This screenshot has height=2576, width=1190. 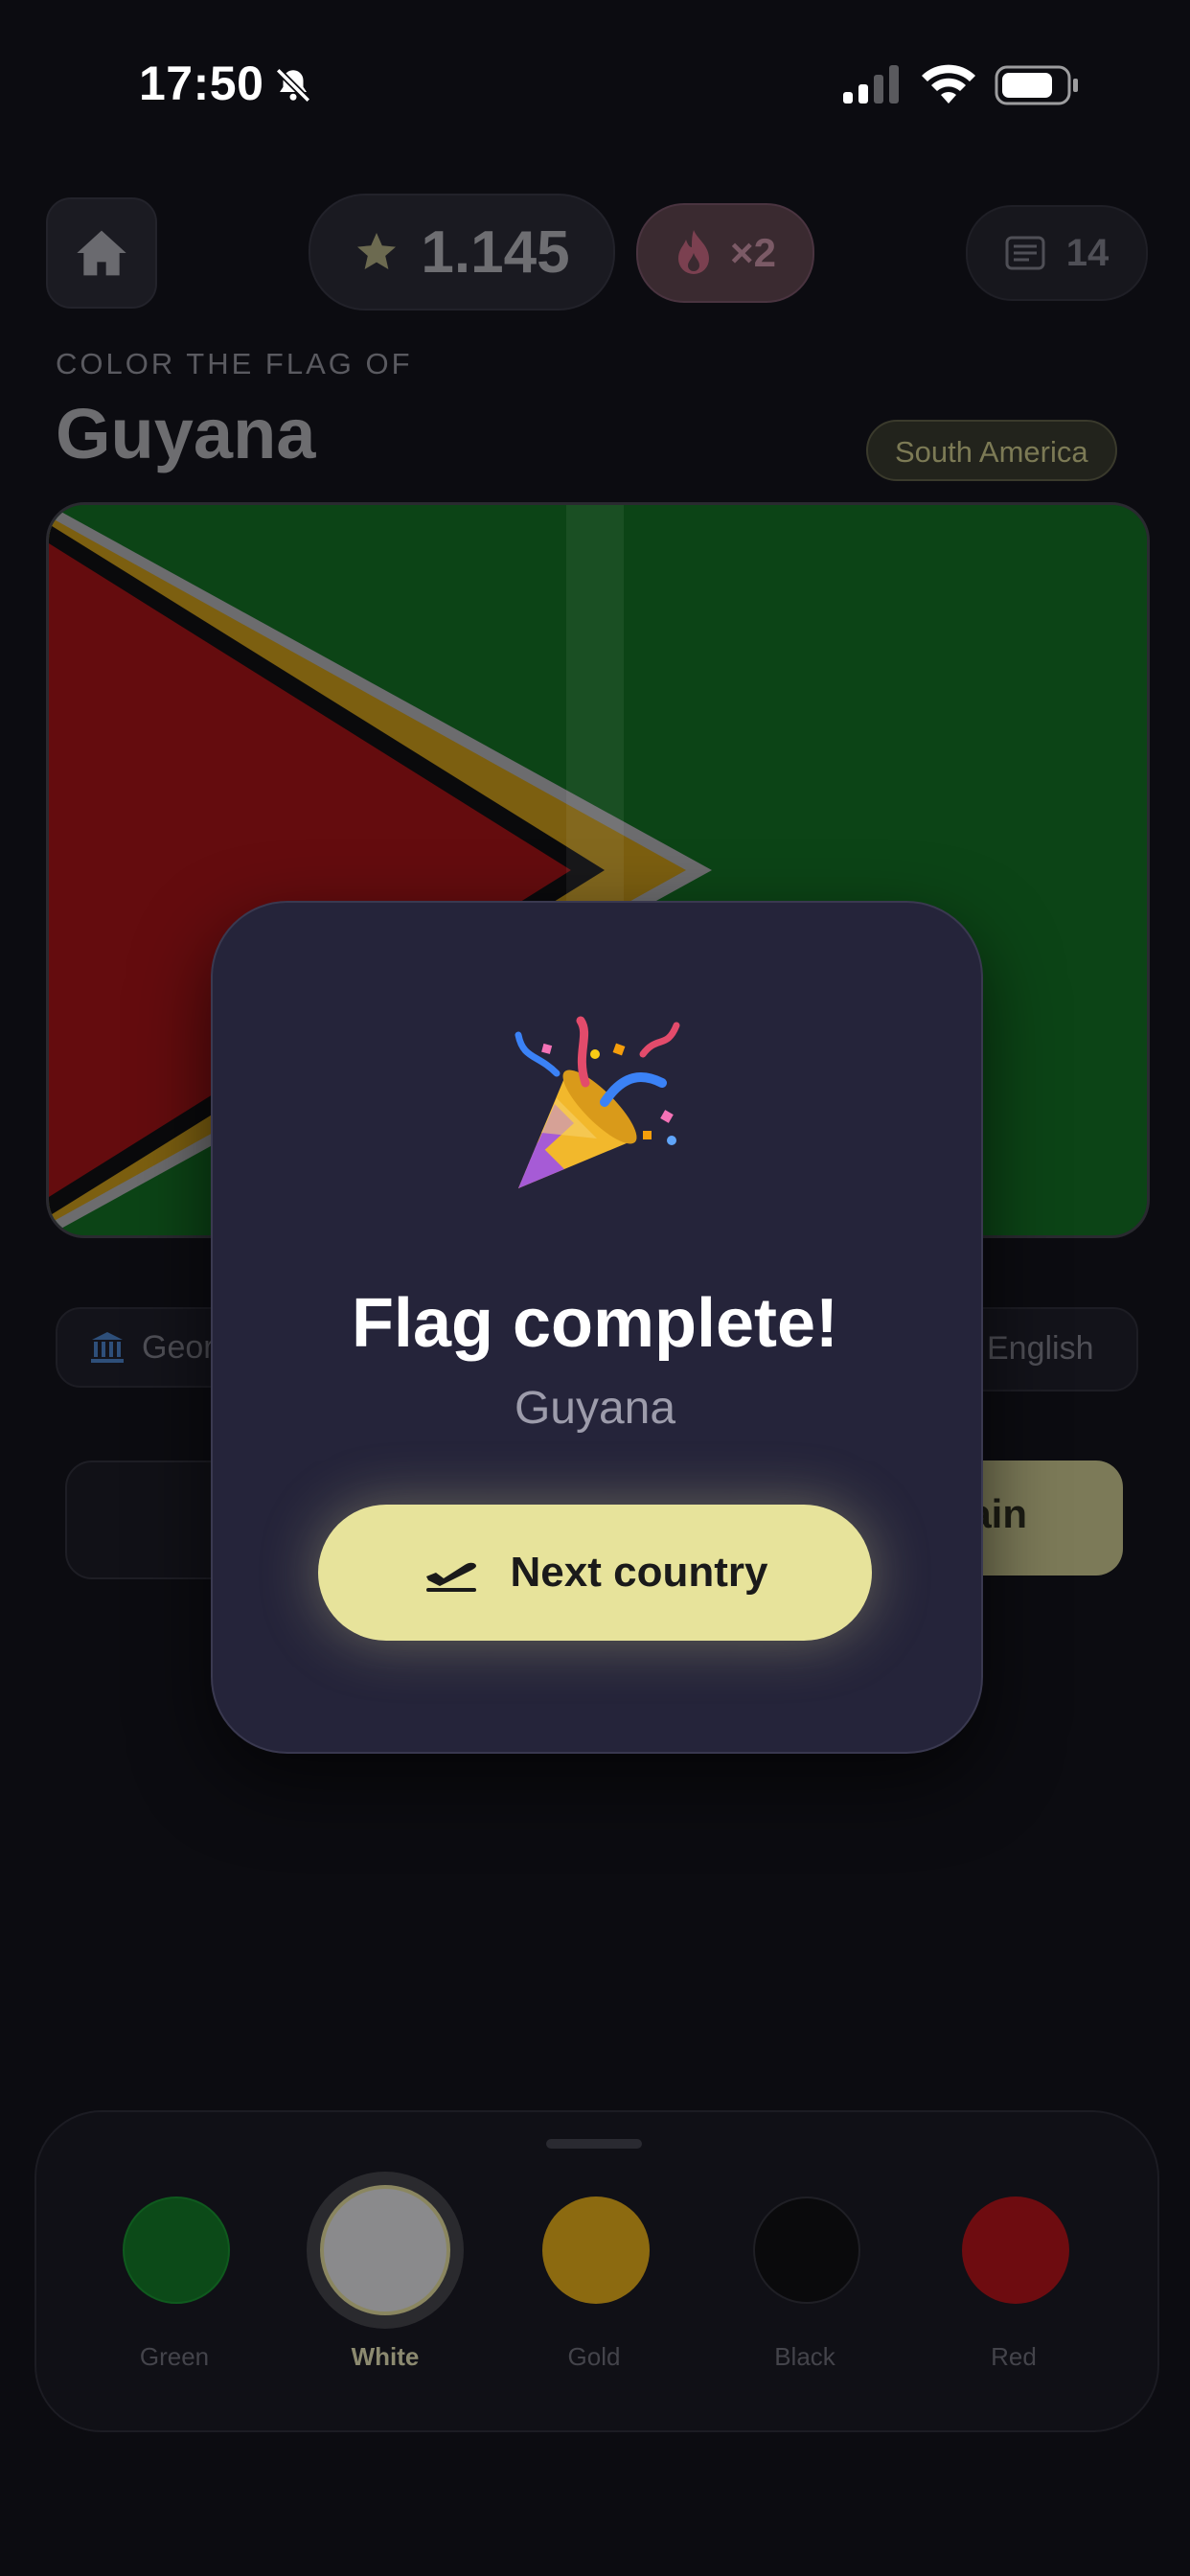 What do you see at coordinates (595, 1132) in the screenshot?
I see `party-popper-icon` at bounding box center [595, 1132].